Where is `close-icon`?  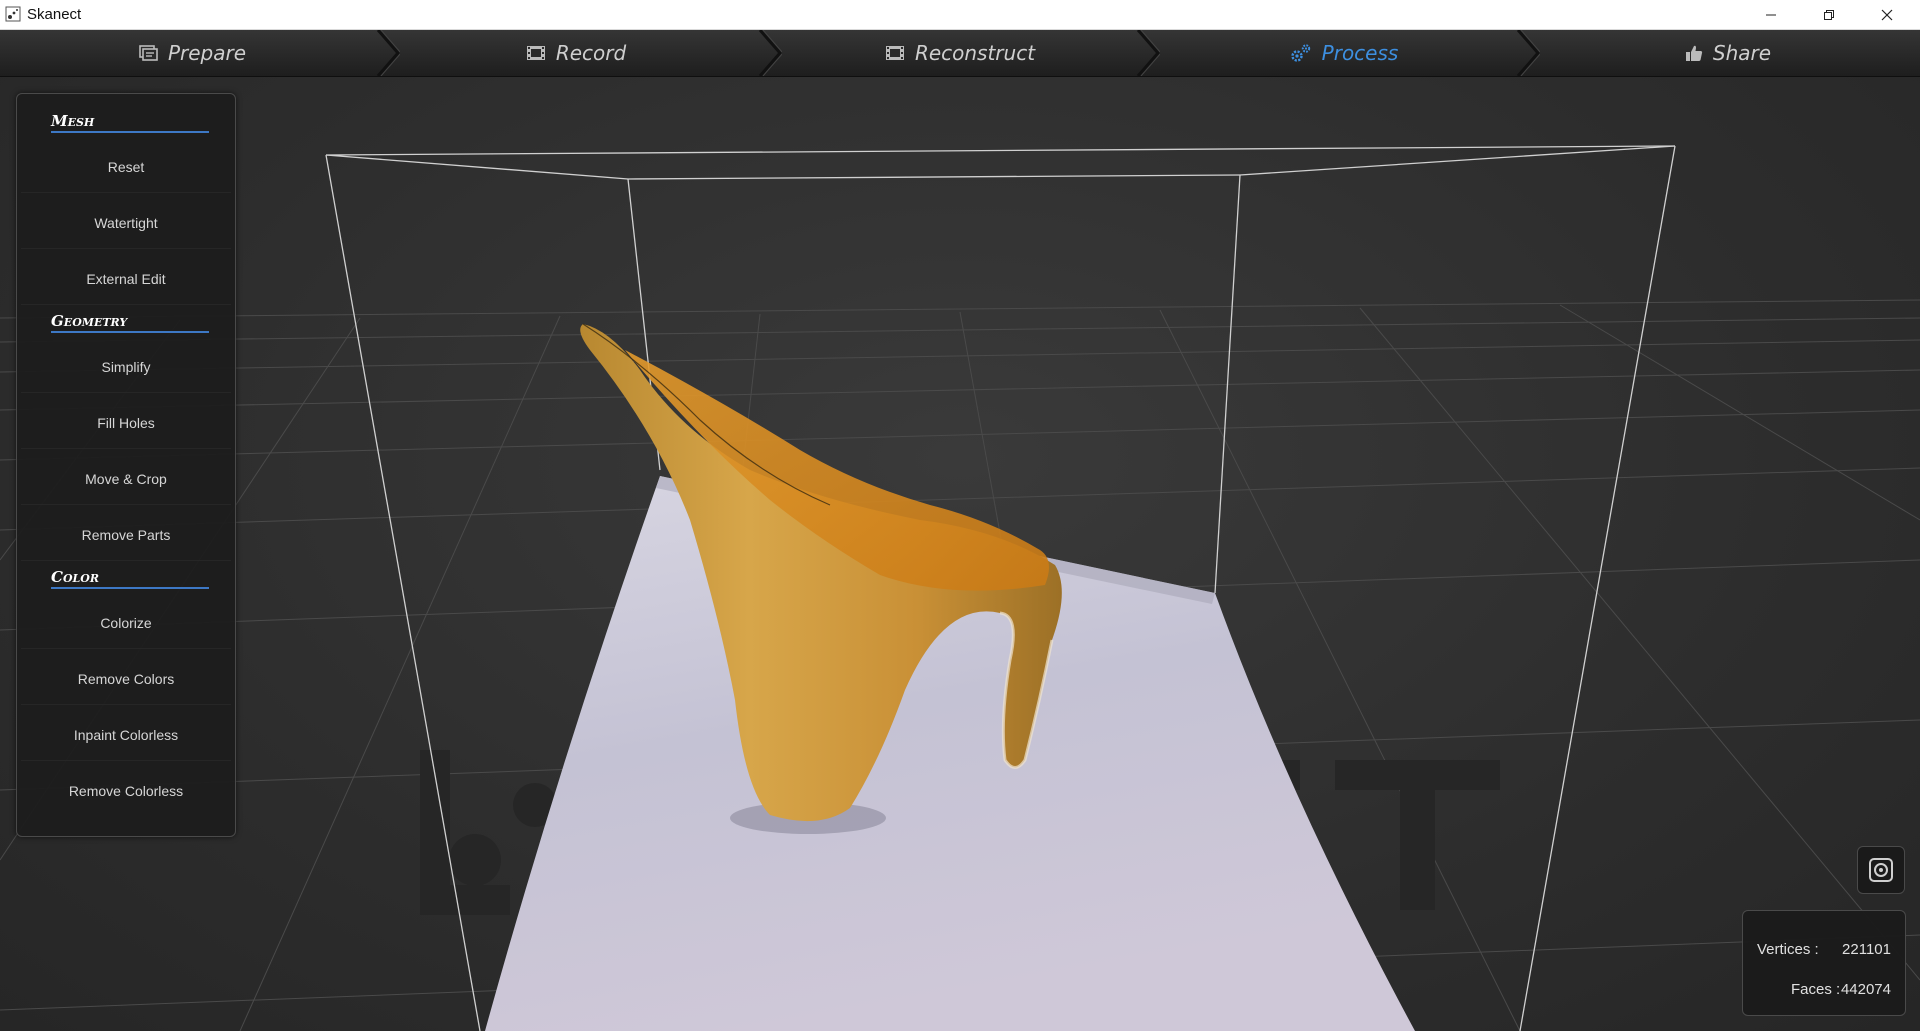
close-icon is located at coordinates (1887, 14).